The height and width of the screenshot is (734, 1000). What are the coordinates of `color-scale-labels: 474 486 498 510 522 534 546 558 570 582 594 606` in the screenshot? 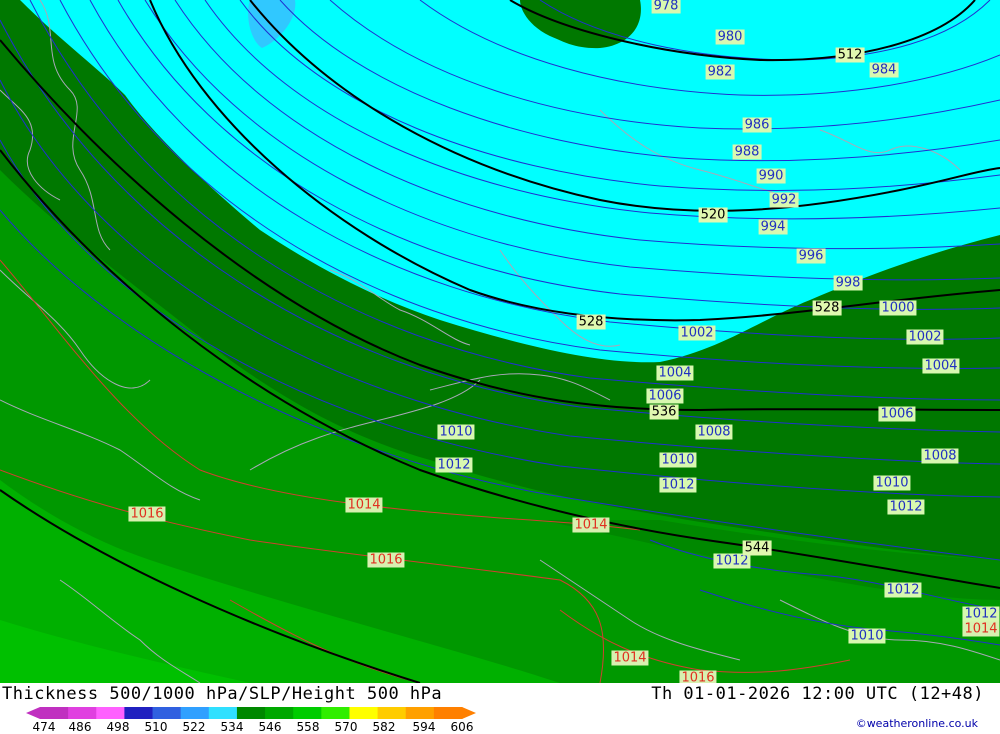 It's located at (260, 727).